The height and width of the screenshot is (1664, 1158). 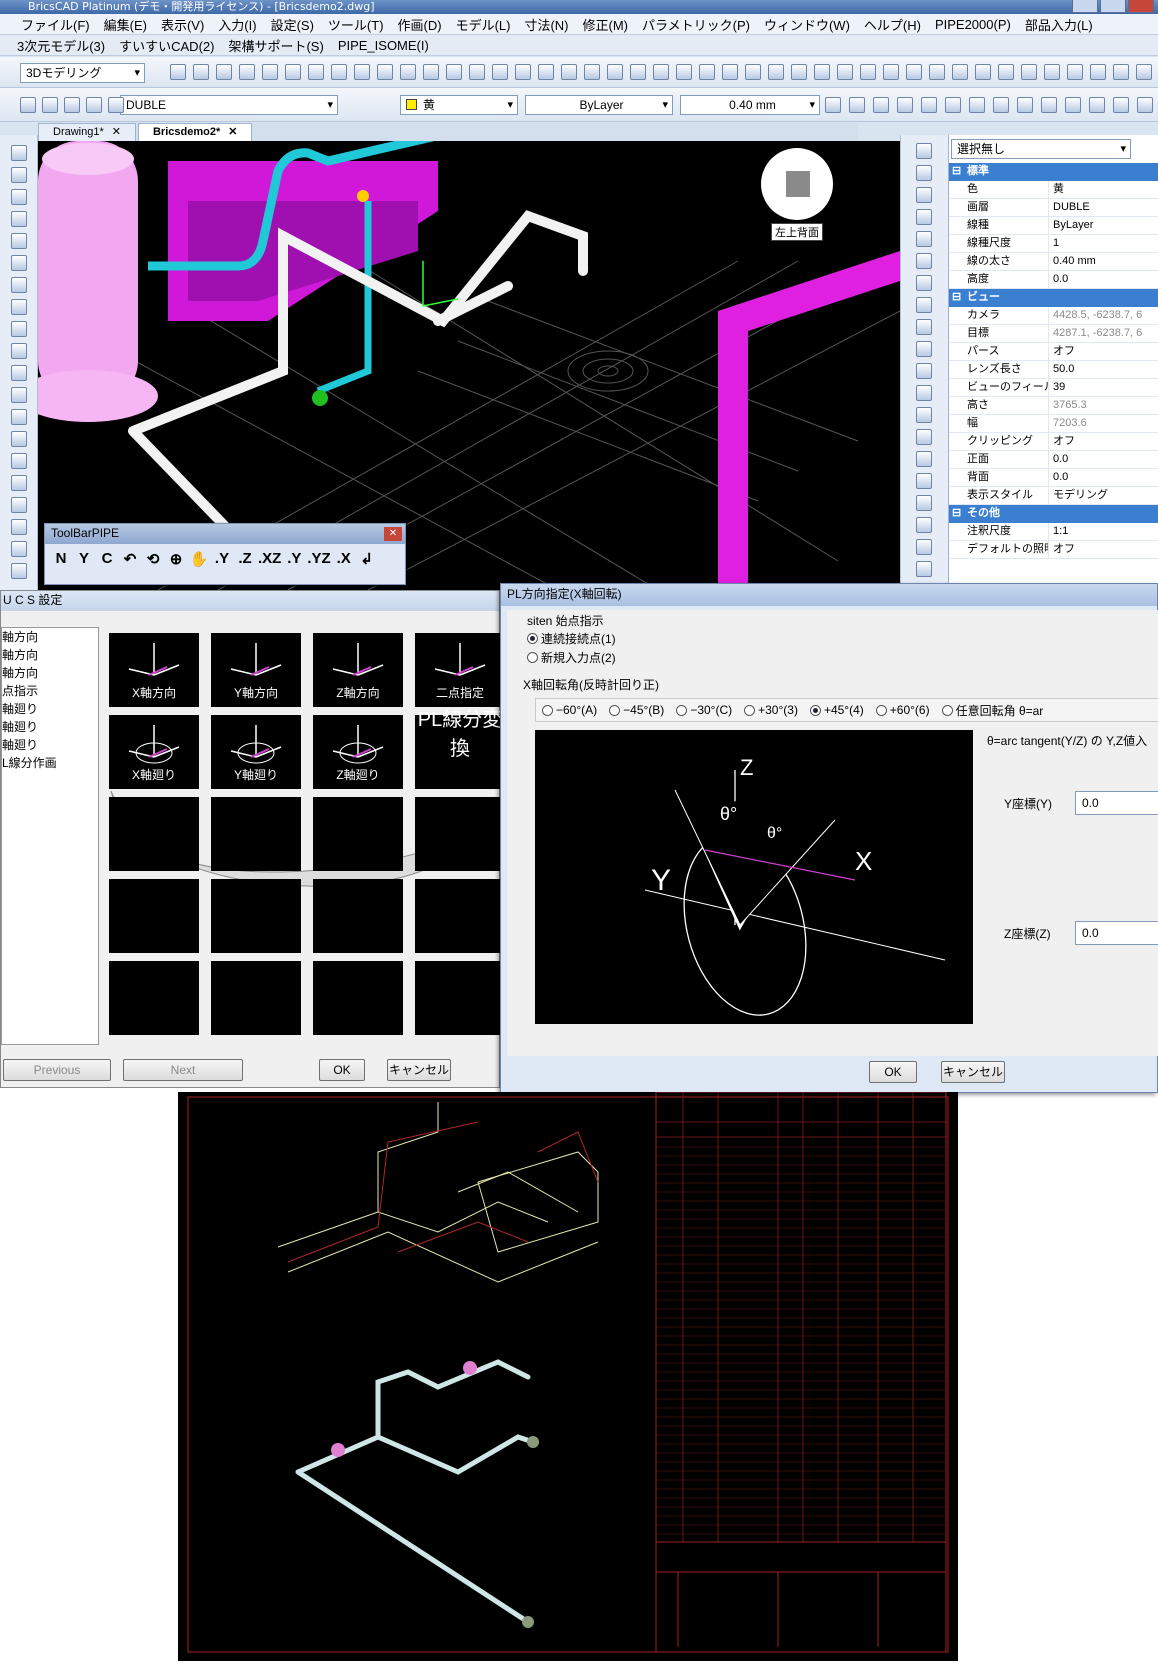 I want to click on prop-section-0: 標準, so click(x=1053, y=172).